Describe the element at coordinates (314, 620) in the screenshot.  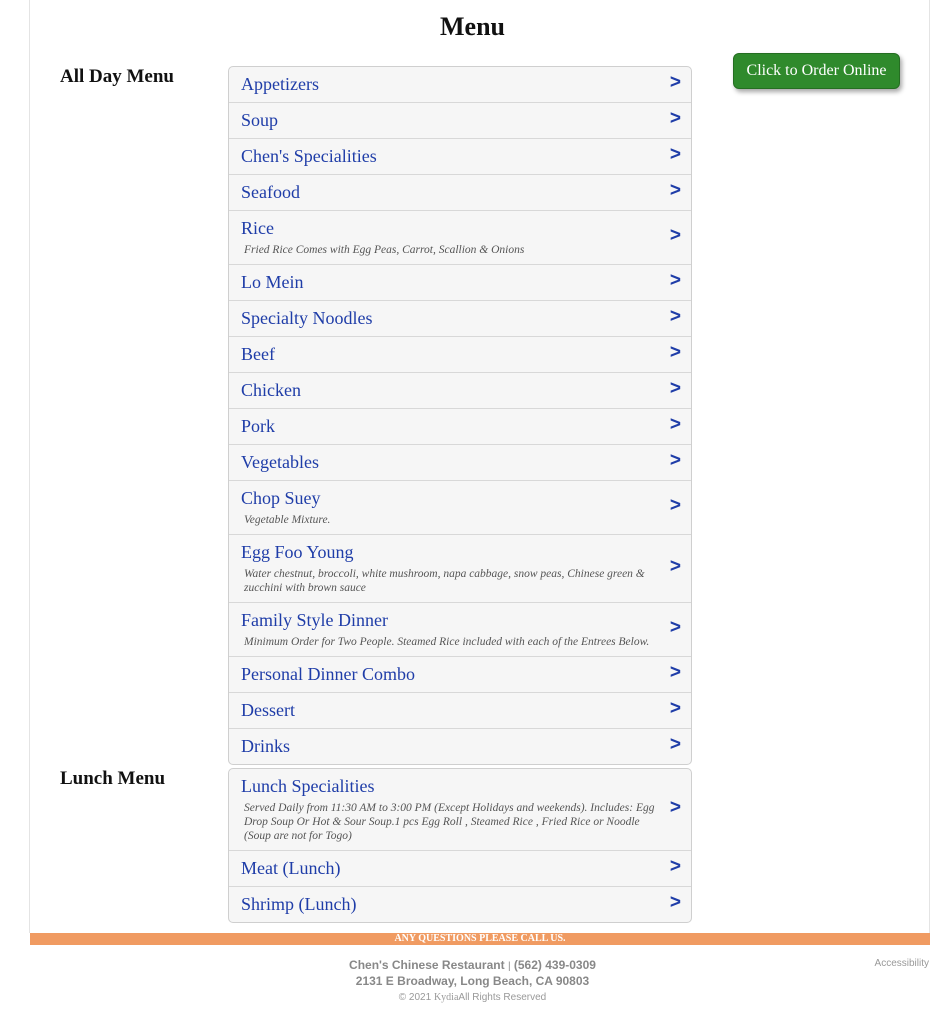
I see `menu-item-label: Family Style Dinner` at that location.